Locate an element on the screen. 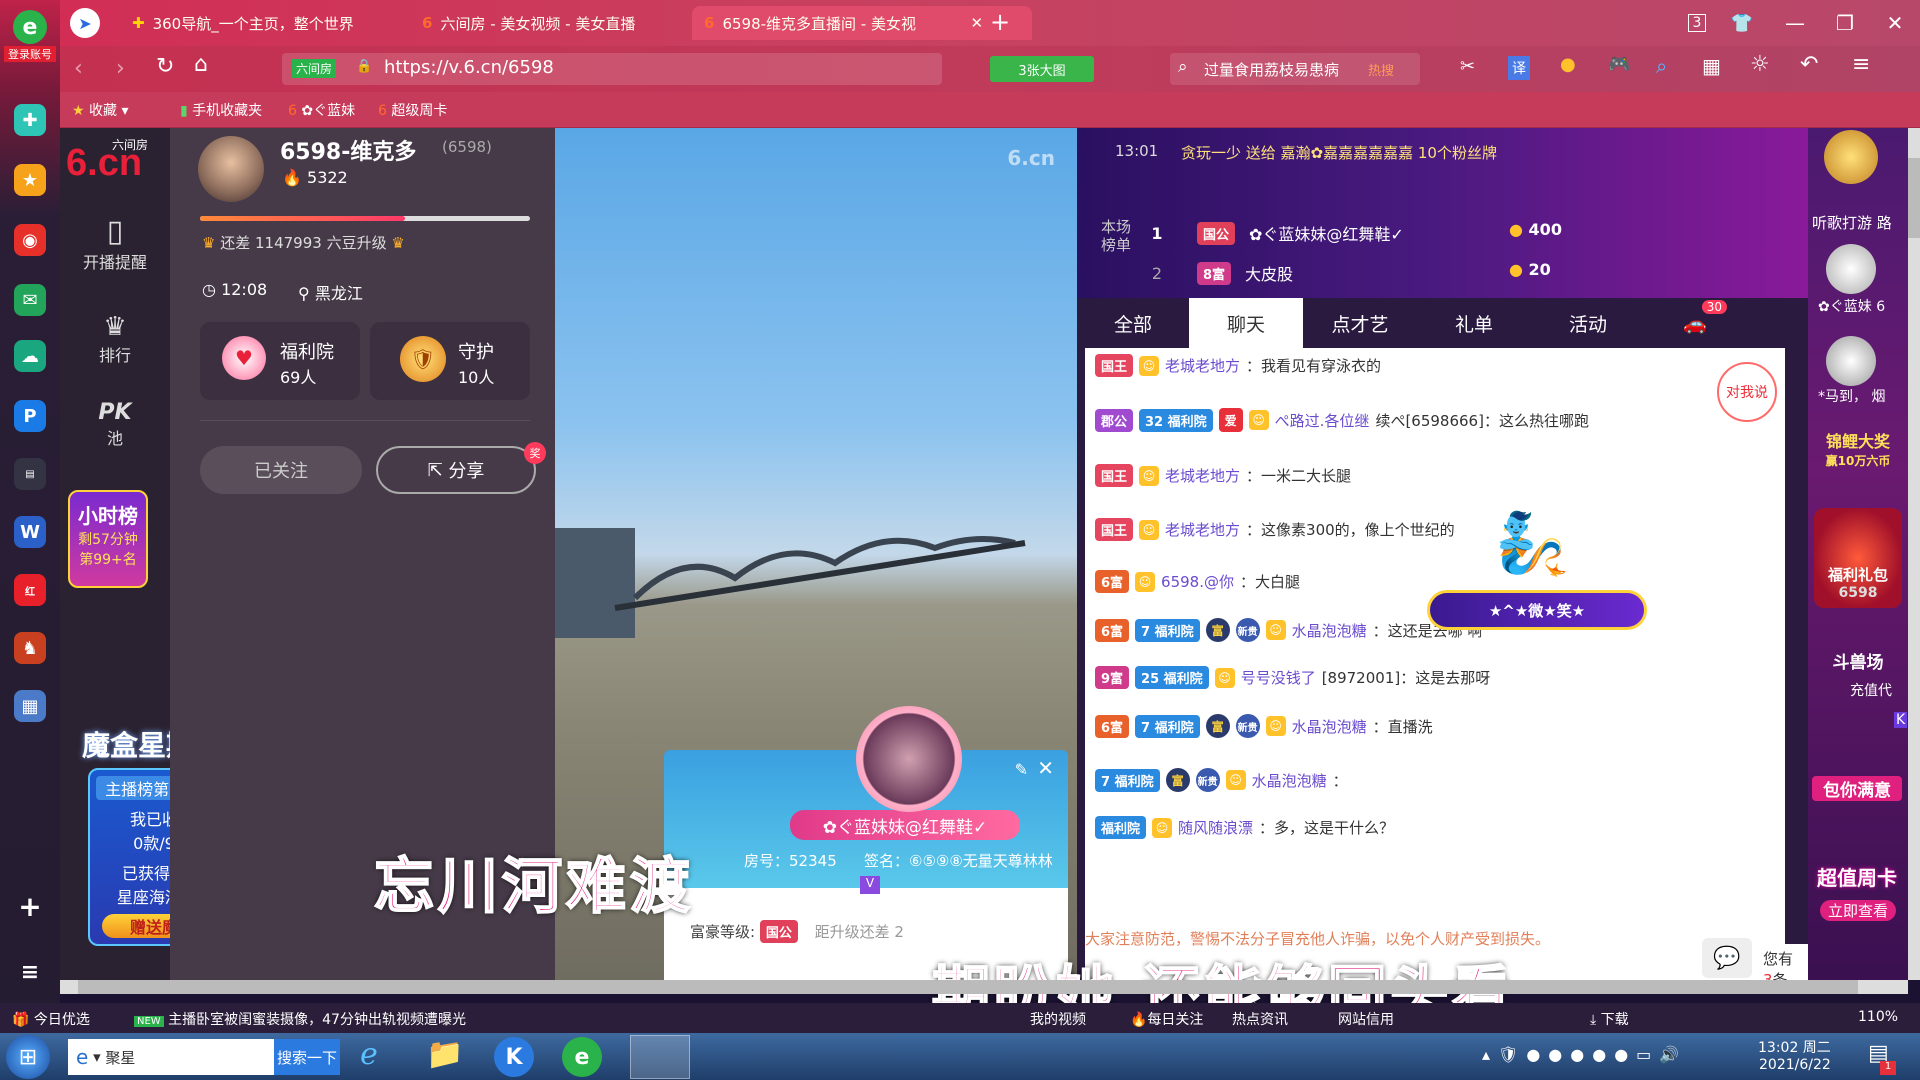 The height and width of the screenshot is (1080, 1920). clock: 13:02 周二 2021/6/22 is located at coordinates (1794, 1055).